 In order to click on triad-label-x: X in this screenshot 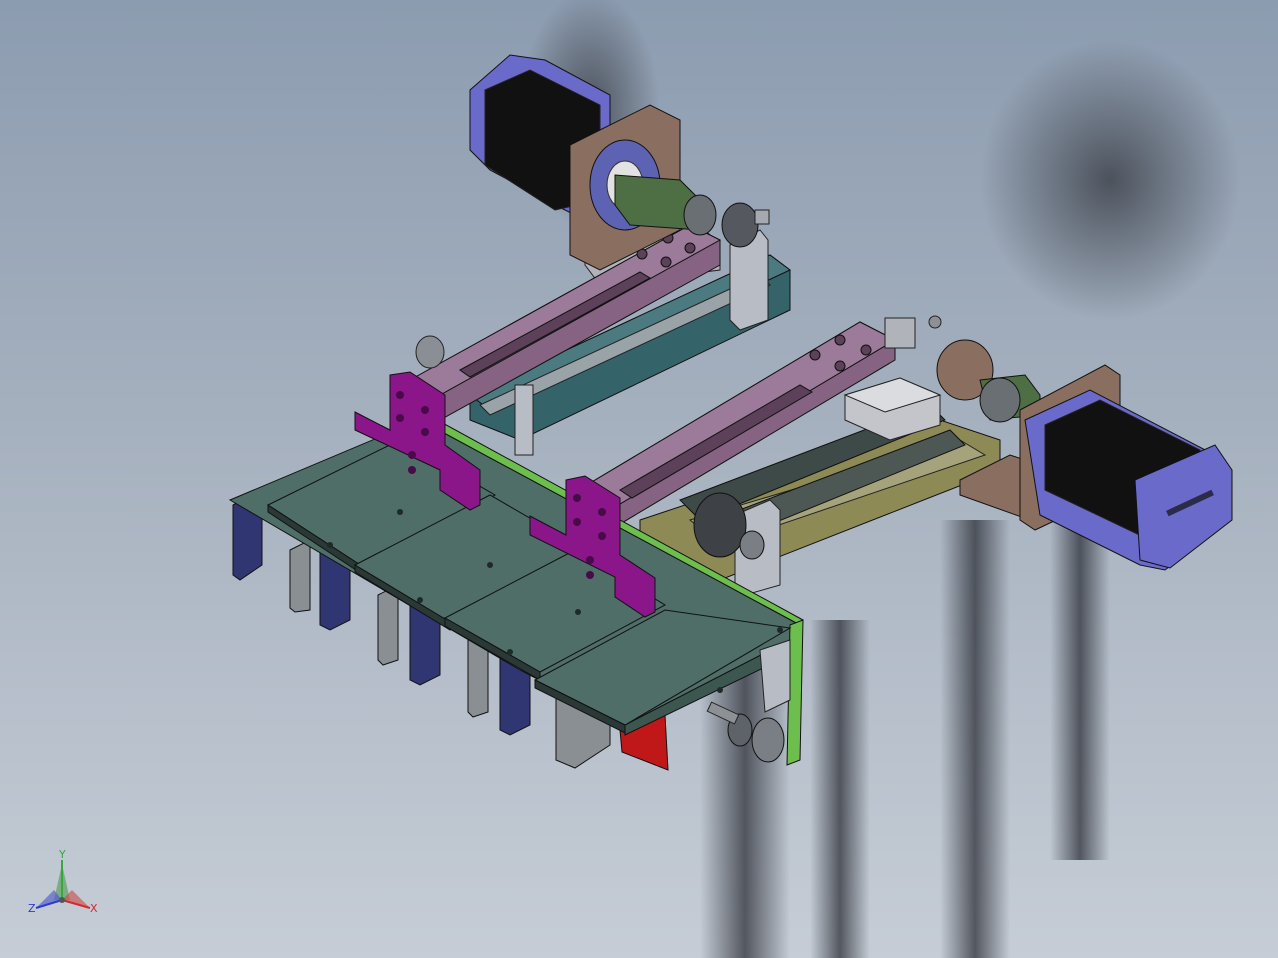, I will do `click(94, 908)`.